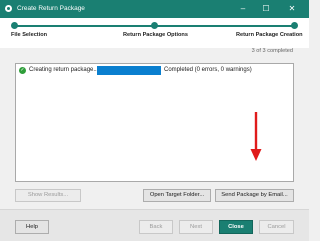  What do you see at coordinates (269, 35) in the screenshot?
I see `step-label-return-package-creation: Return Package Creation` at bounding box center [269, 35].